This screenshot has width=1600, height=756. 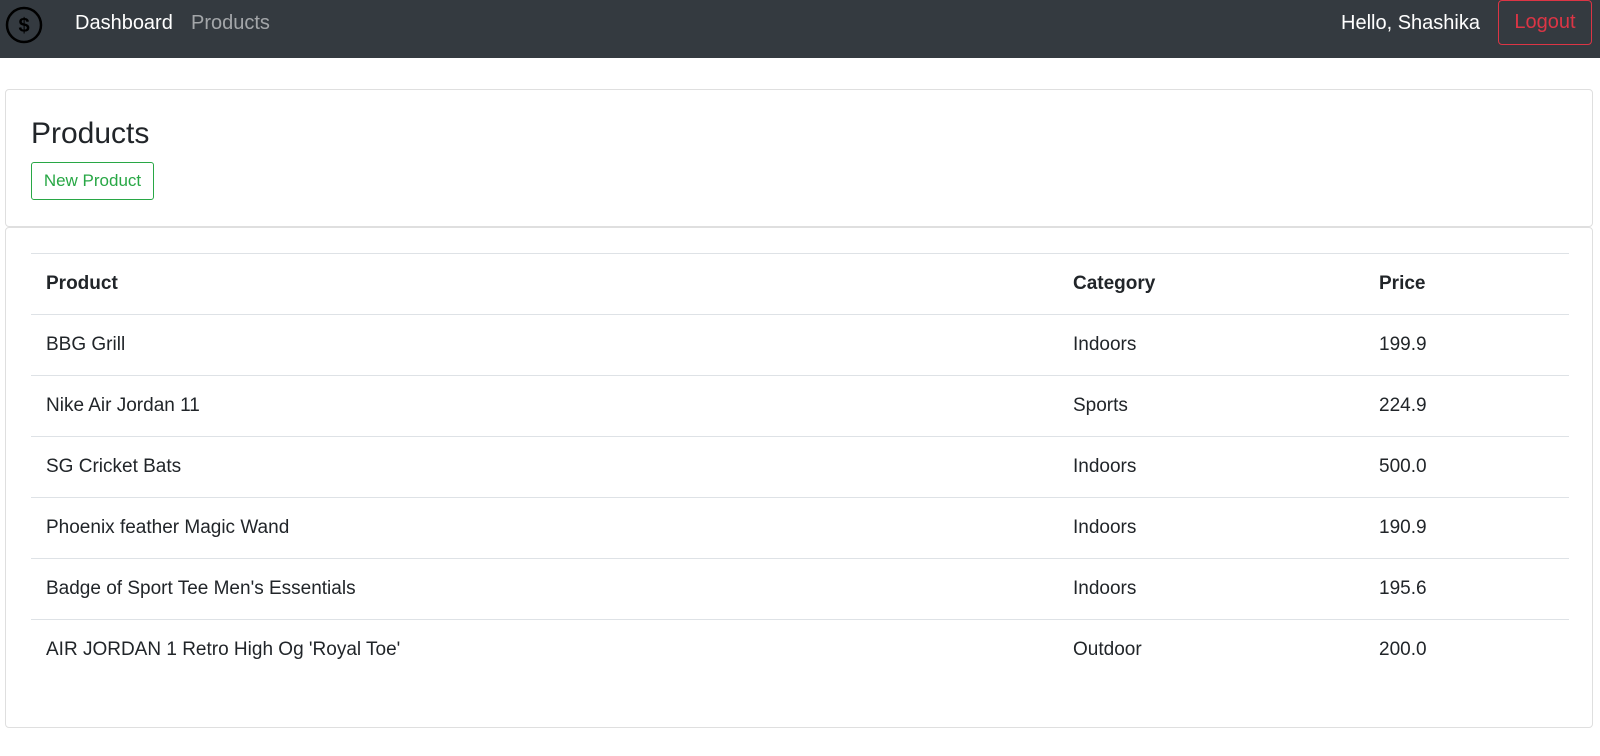 I want to click on product-name-cell: Nike Air Jordan 11, so click(x=544, y=406).